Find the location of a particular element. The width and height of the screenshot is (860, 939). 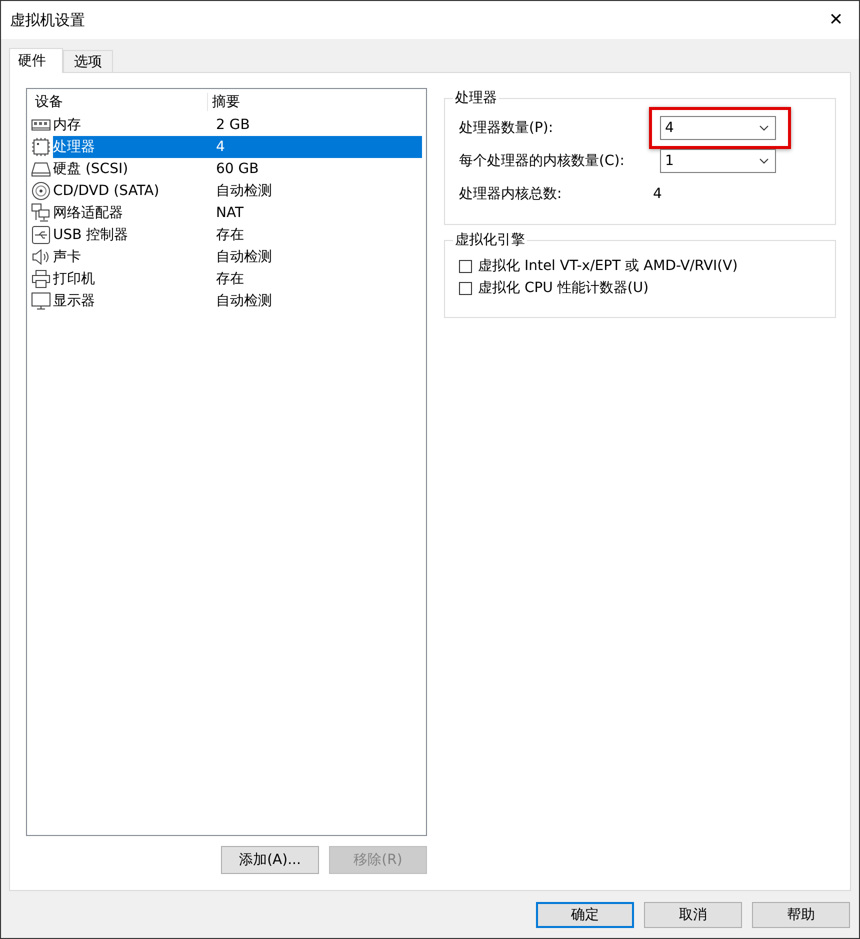

column-header: 设备 is located at coordinates (119, 102).